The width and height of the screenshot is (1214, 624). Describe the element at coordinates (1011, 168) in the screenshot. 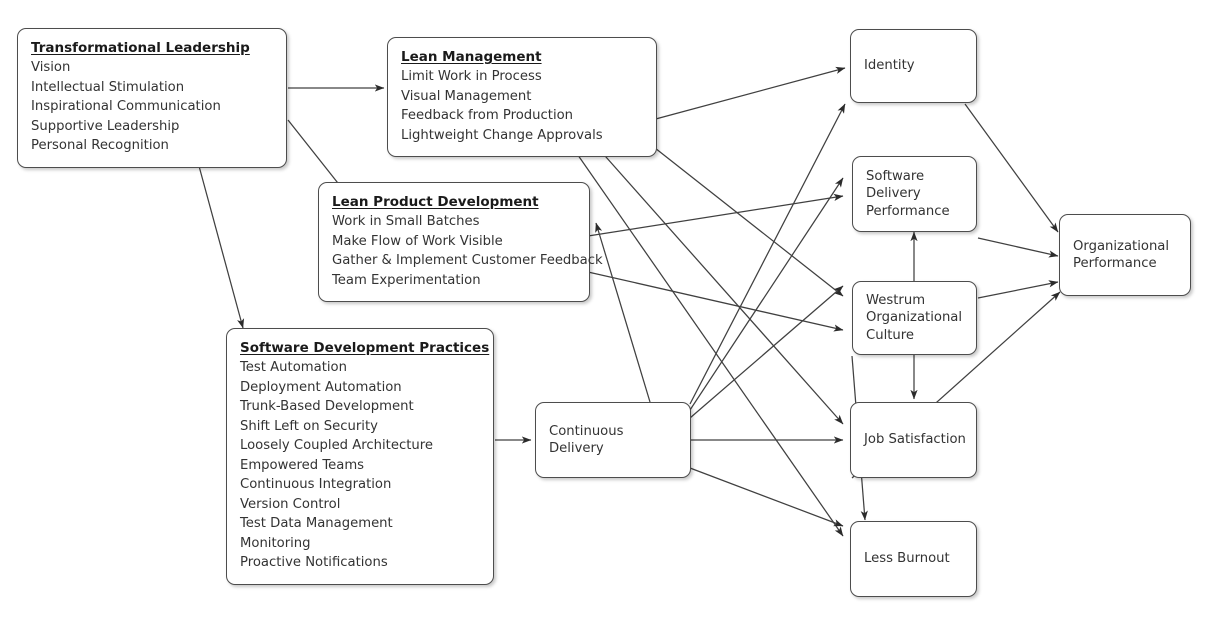

I see `edge-identity-to-orgperf` at that location.